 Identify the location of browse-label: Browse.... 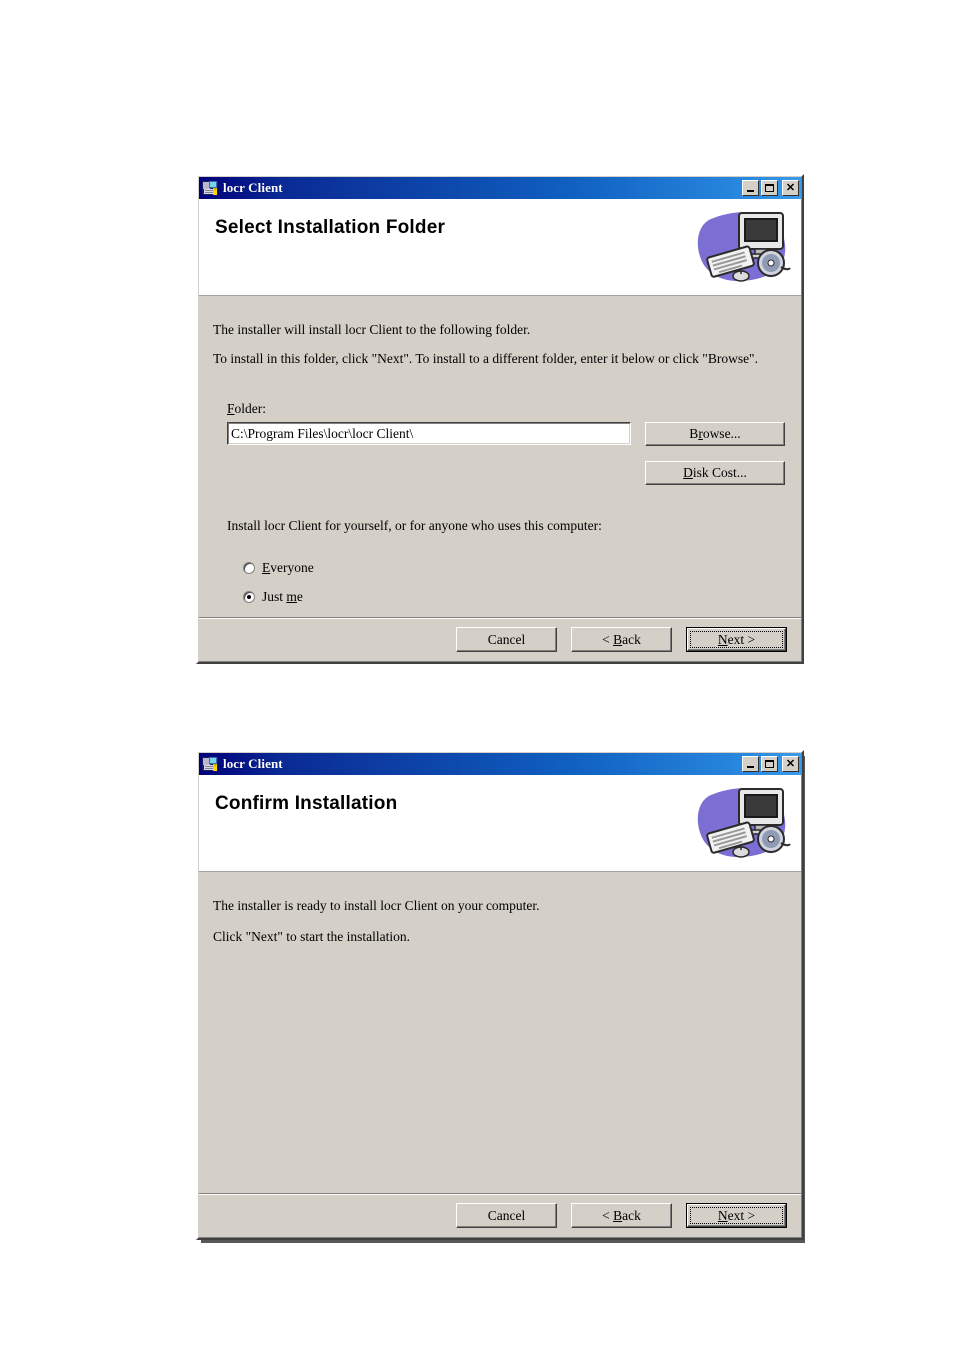
(715, 433).